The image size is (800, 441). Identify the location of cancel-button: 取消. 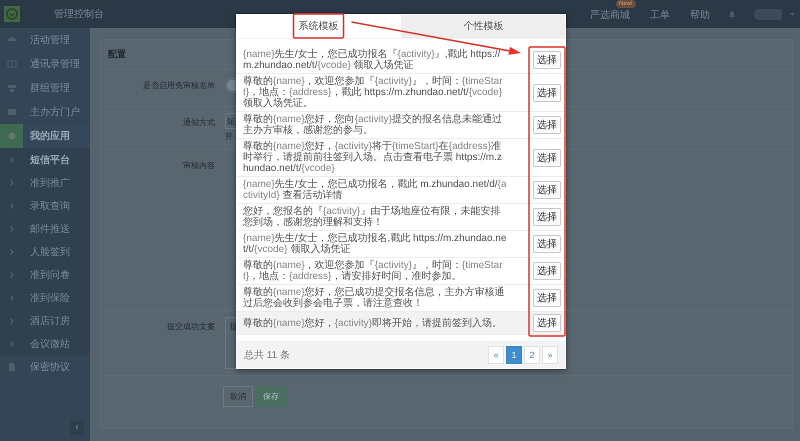
(238, 396).